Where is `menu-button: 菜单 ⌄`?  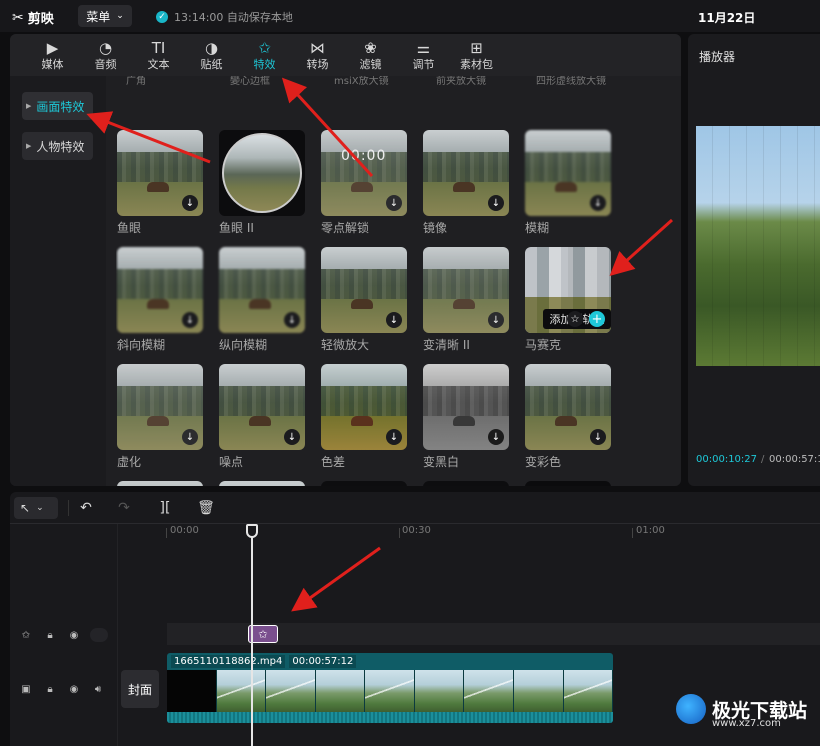
menu-button: 菜单 ⌄ is located at coordinates (105, 16).